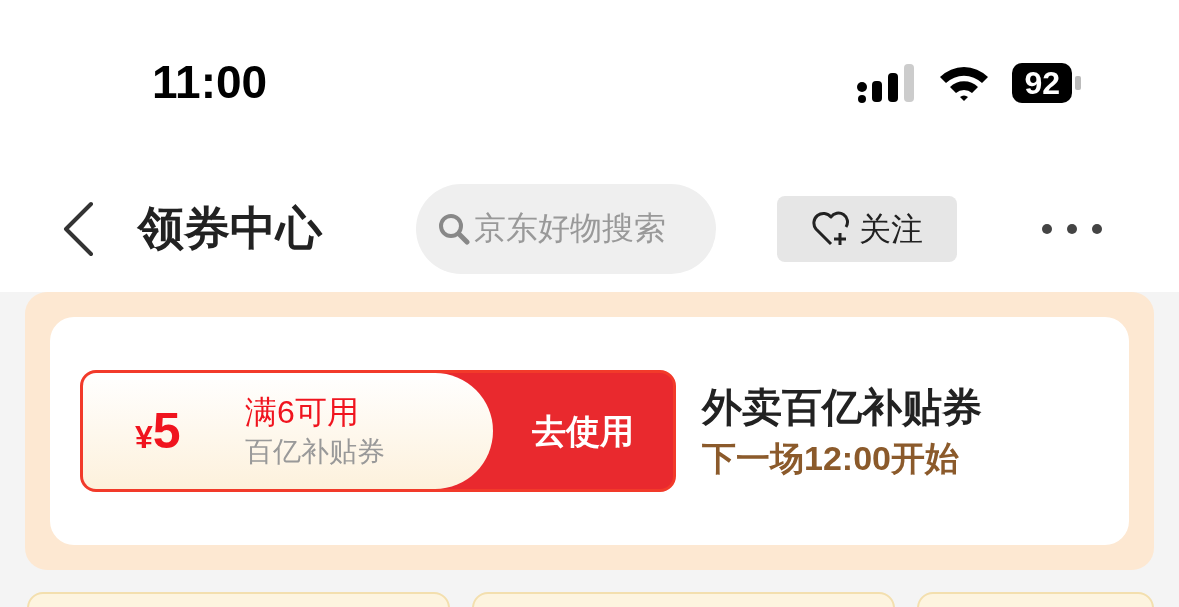 Image resolution: width=1179 pixels, height=607 pixels. What do you see at coordinates (454, 228) in the screenshot?
I see `search-icon` at bounding box center [454, 228].